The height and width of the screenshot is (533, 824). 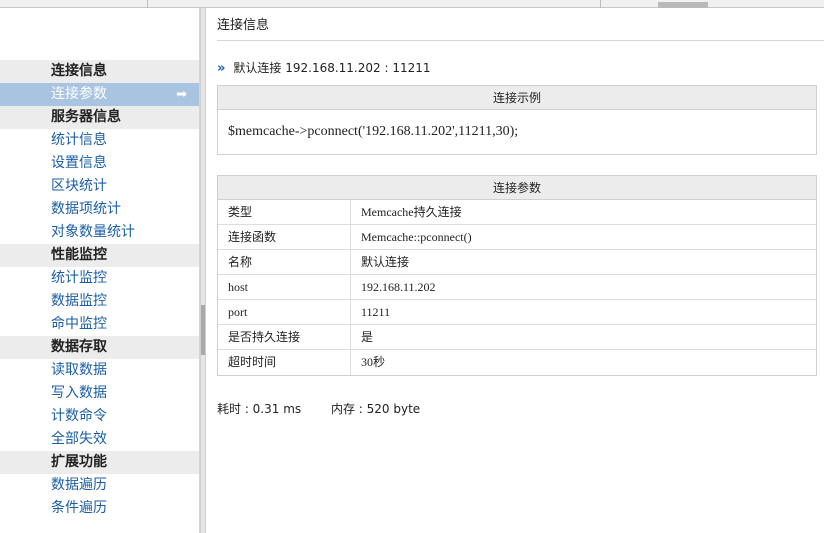 What do you see at coordinates (79, 140) in the screenshot?
I see `sidebar-item-label: 统计信息` at bounding box center [79, 140].